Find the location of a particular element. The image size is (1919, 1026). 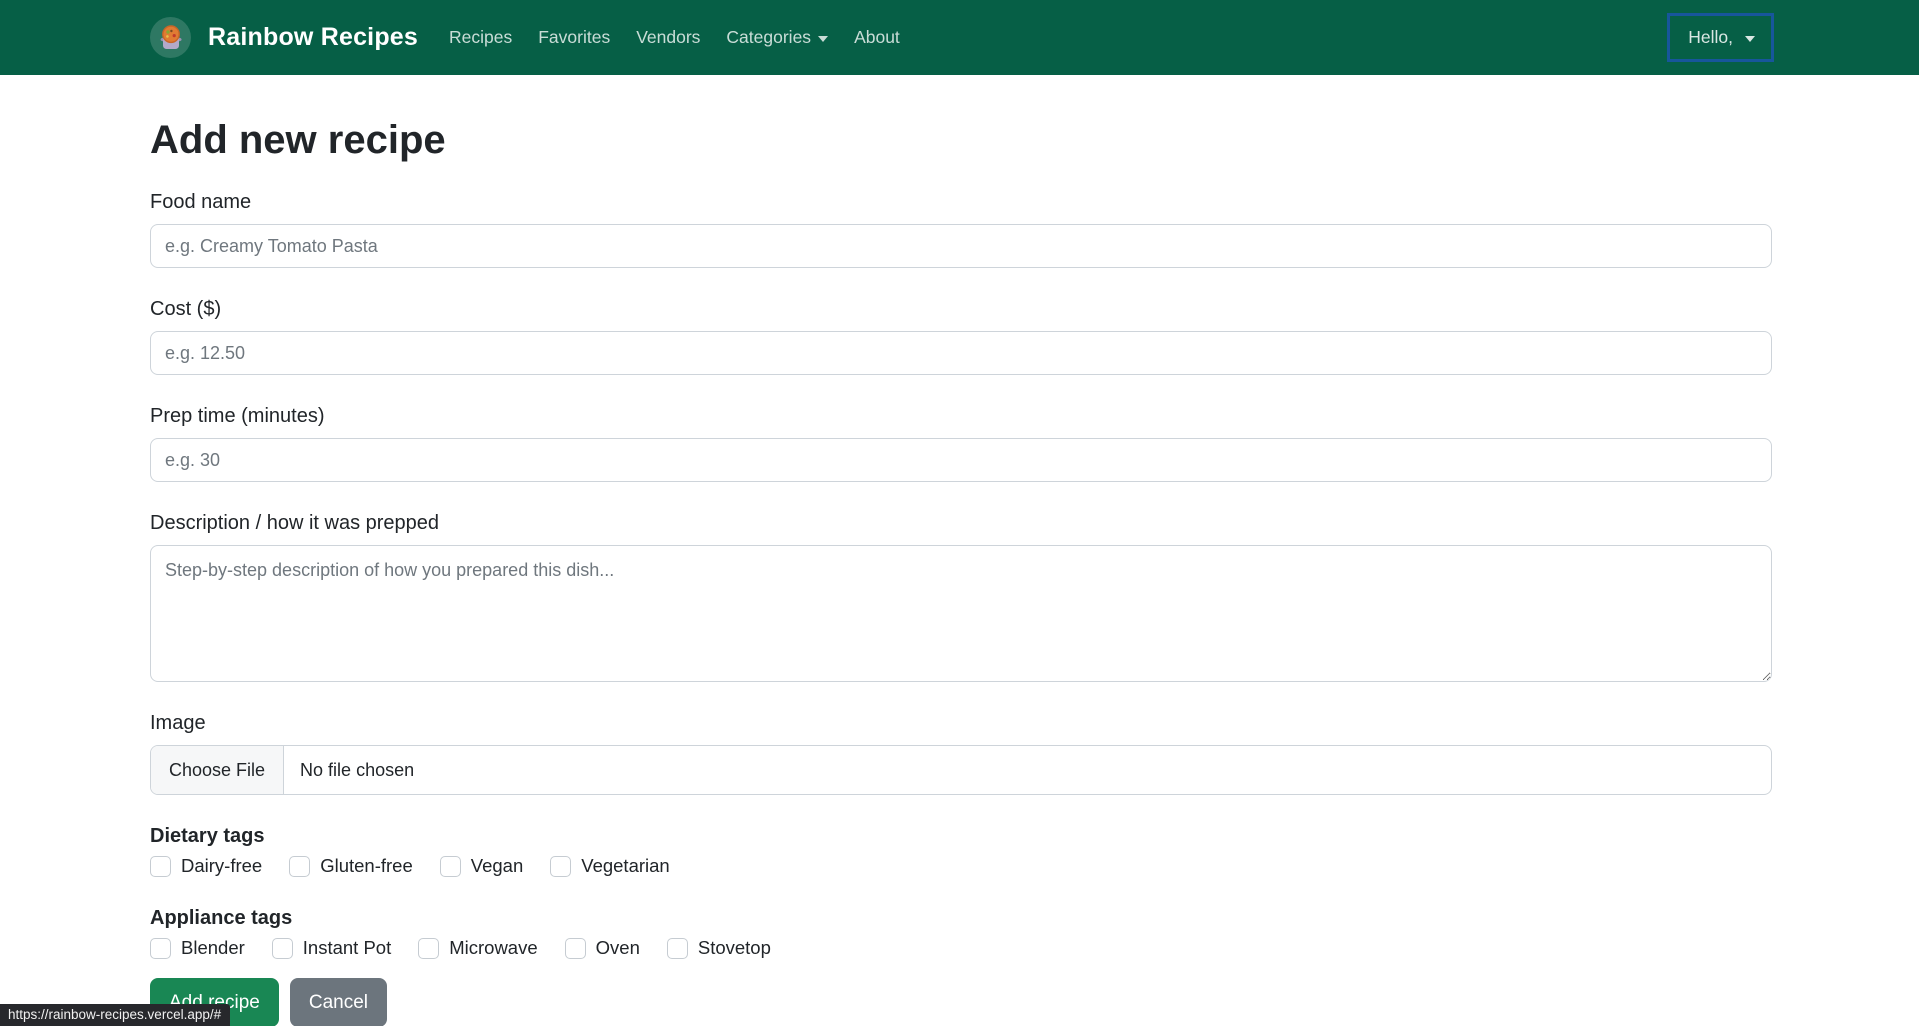

user-menu-button: Hello, is located at coordinates (1720, 37).